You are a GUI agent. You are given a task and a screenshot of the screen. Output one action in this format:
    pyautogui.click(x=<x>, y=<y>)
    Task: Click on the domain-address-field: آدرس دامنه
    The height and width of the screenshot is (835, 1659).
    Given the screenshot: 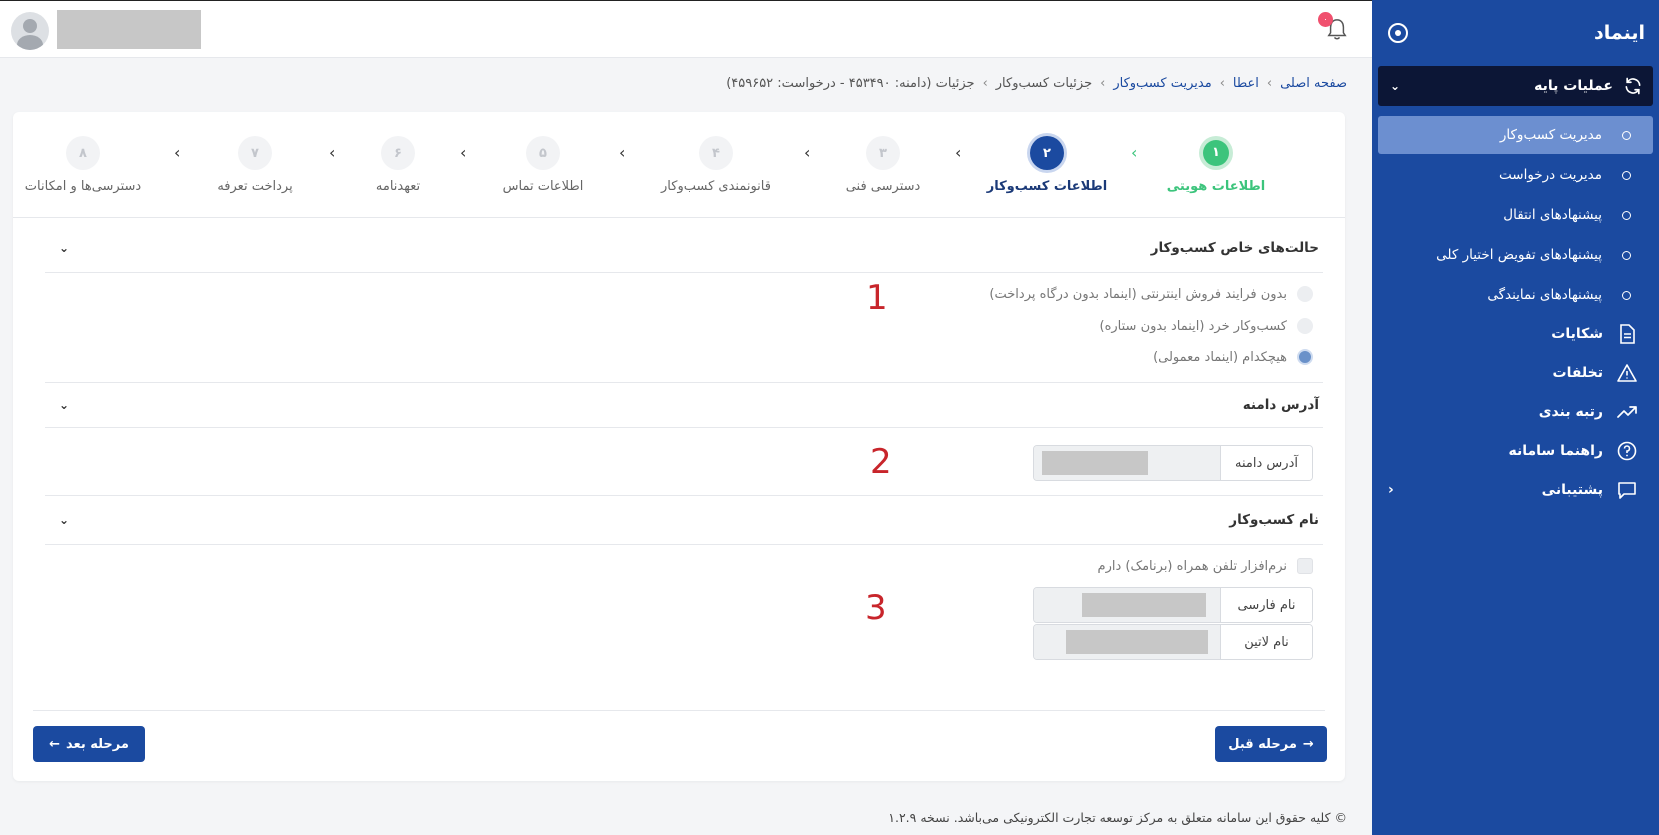 What is the action you would take?
    pyautogui.click(x=1173, y=463)
    